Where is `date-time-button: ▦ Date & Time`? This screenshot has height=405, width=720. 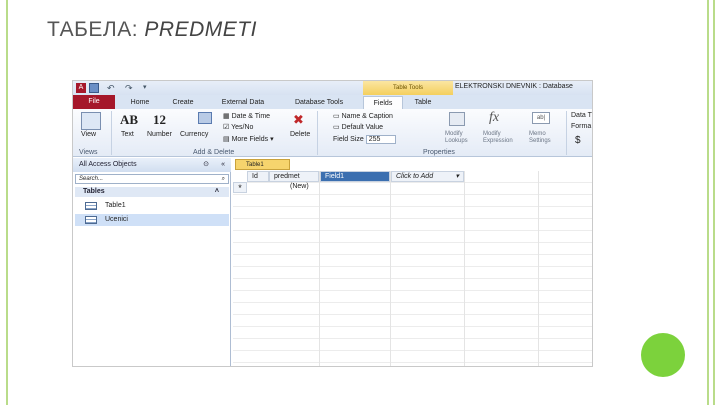 date-time-button: ▦ Date & Time is located at coordinates (246, 116).